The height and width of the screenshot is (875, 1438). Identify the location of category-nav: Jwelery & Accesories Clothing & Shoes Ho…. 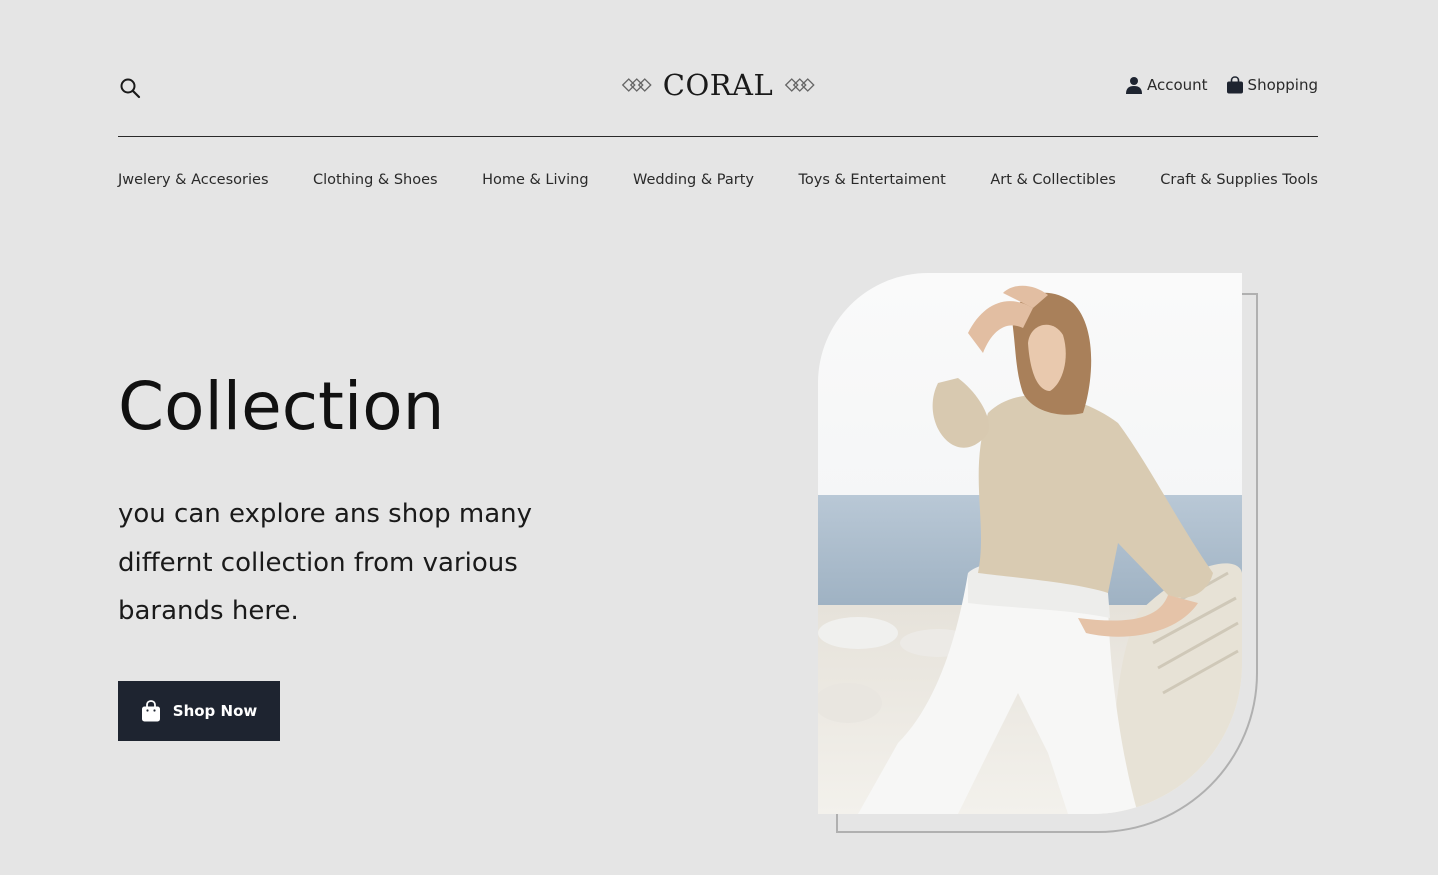
(718, 180).